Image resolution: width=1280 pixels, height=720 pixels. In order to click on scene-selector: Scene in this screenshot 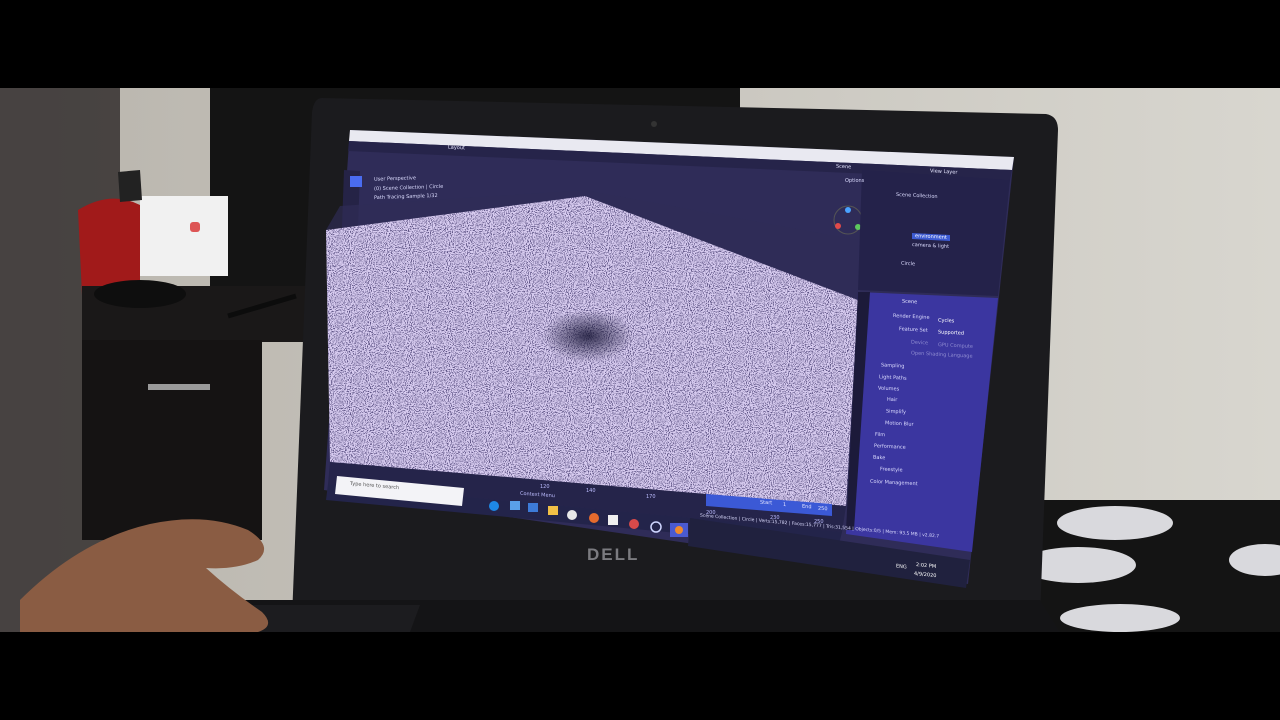, I will do `click(843, 167)`.